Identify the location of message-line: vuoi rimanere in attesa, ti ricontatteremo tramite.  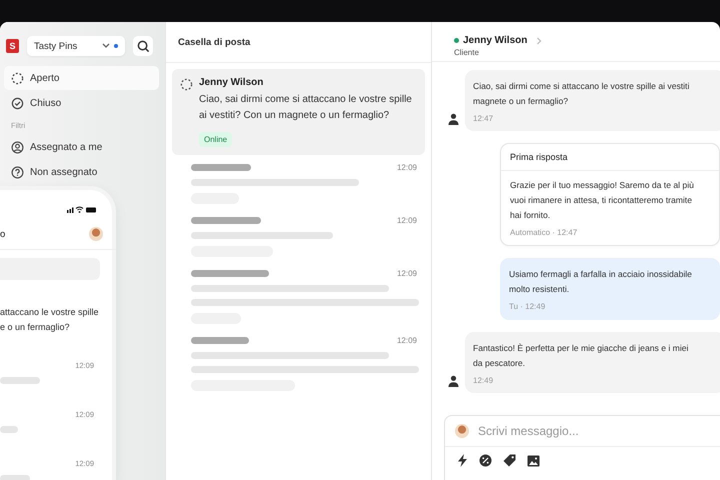
(601, 200).